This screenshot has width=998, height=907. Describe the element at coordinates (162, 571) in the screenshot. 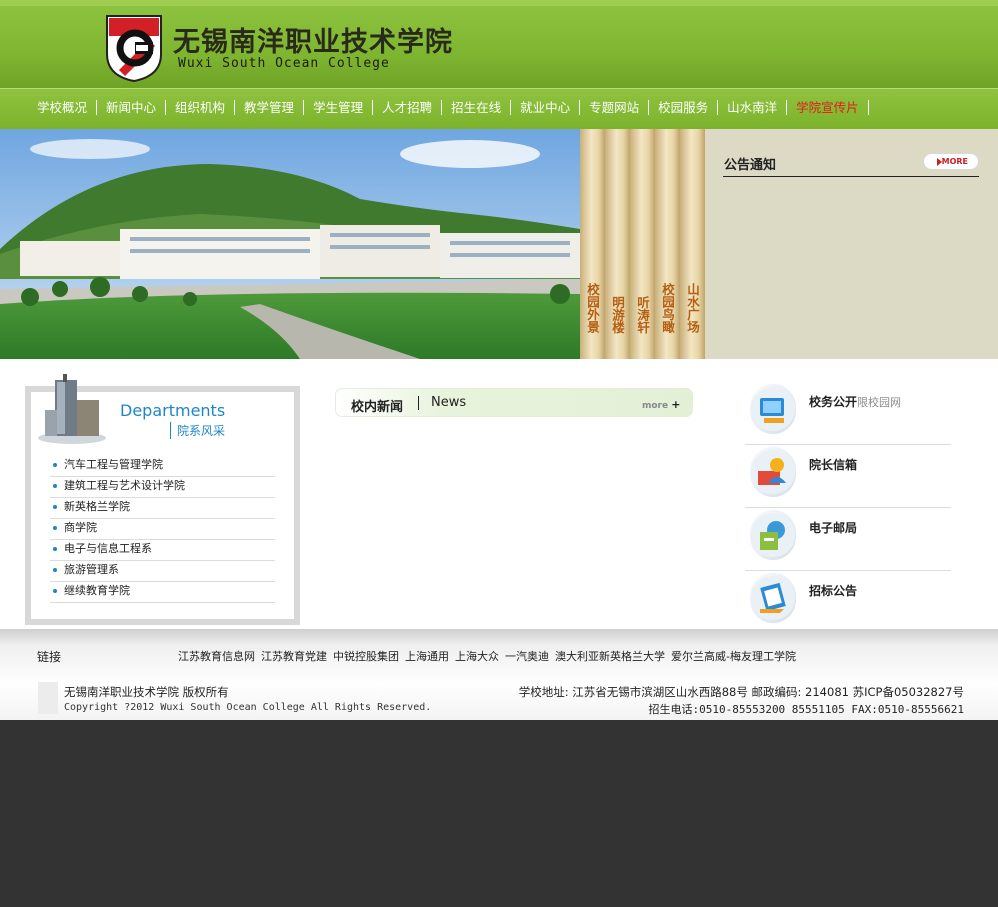

I see `dept-item-tourism: 旅游管理系` at that location.